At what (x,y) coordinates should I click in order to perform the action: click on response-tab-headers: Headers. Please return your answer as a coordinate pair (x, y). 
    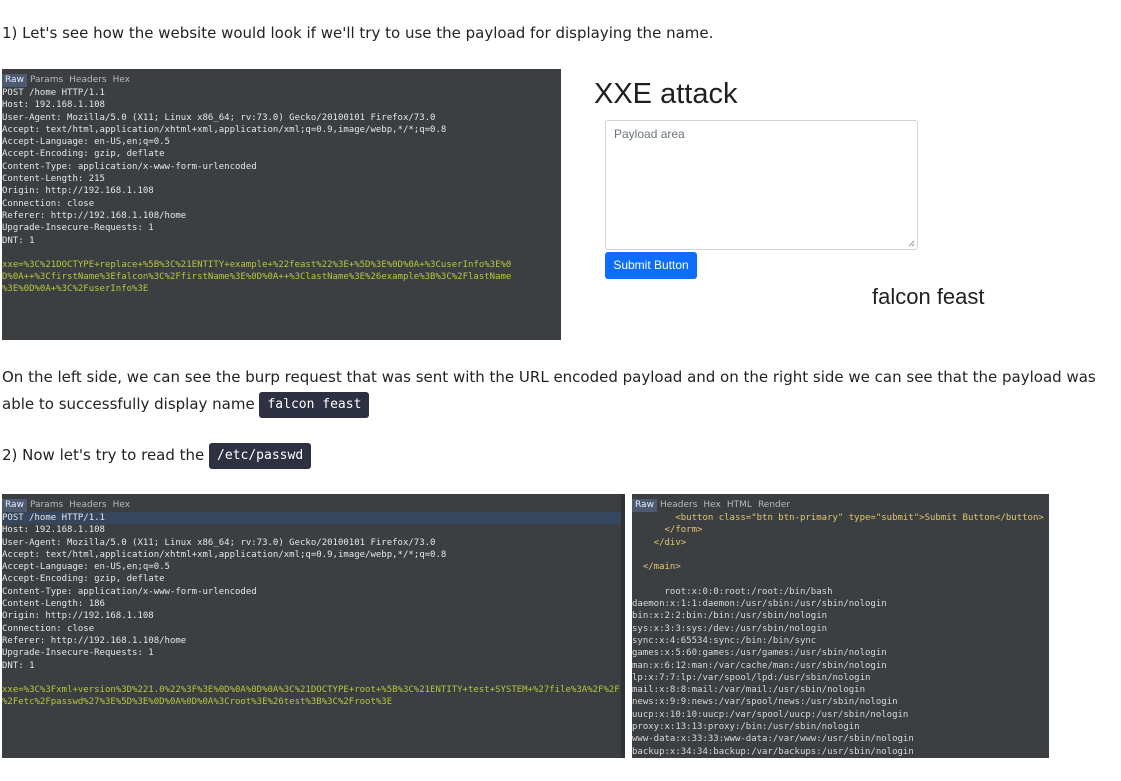
    Looking at the image, I should click on (678, 505).